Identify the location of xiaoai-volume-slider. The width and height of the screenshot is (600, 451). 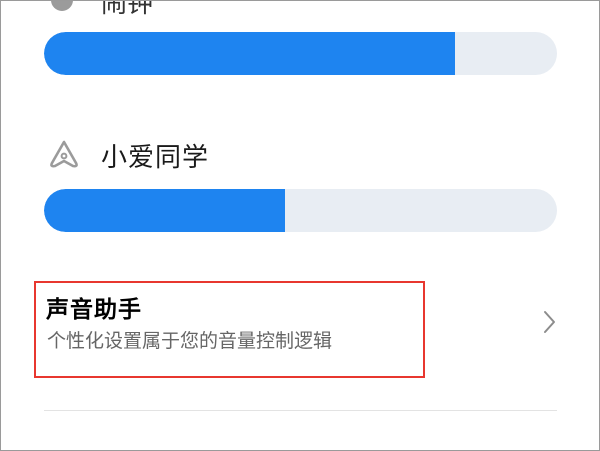
(300, 210).